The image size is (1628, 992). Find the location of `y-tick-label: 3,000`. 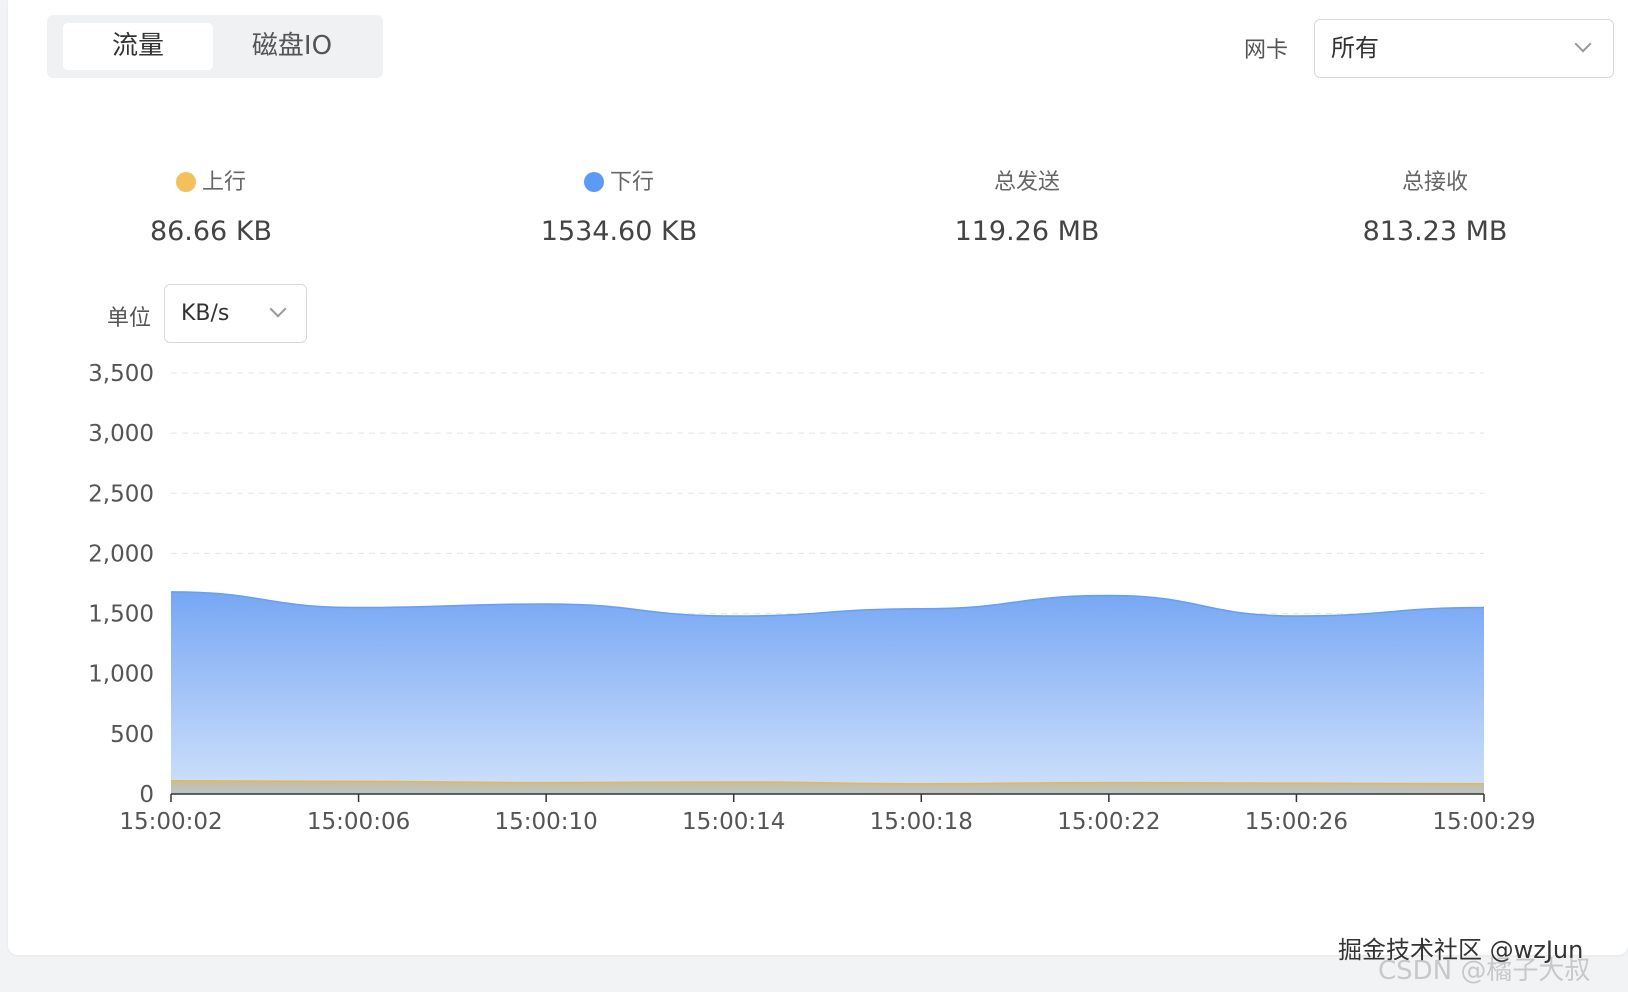

y-tick-label: 3,000 is located at coordinates (121, 434).